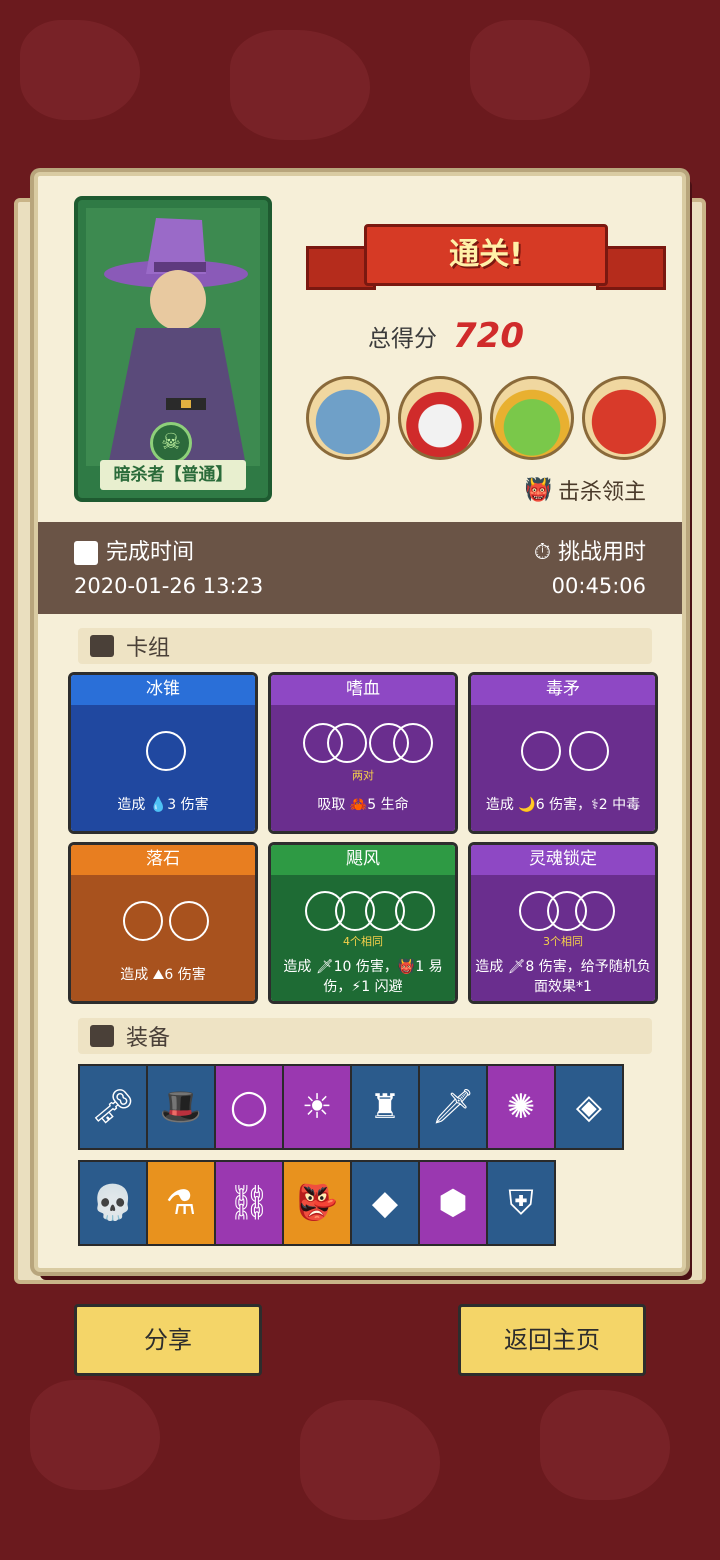 This screenshot has width=720, height=1560. Describe the element at coordinates (363, 805) in the screenshot. I see `card-desc: 吸取 🦀5 生命` at that location.